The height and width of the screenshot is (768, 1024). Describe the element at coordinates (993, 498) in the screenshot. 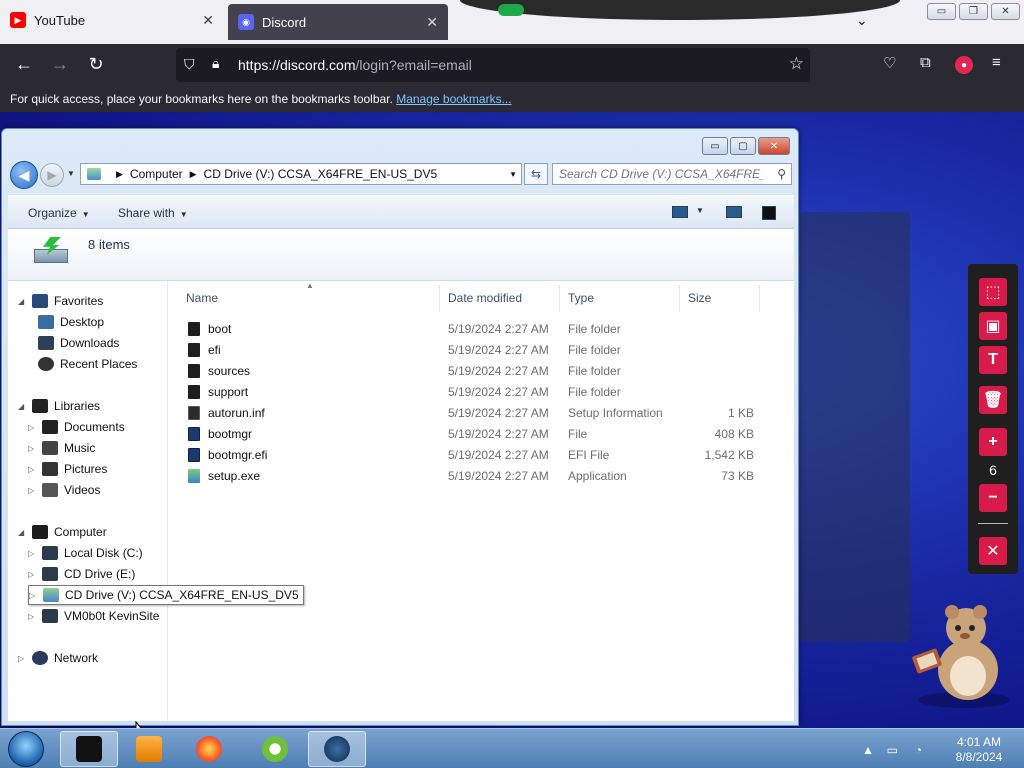

I see `decrease-button: −` at that location.